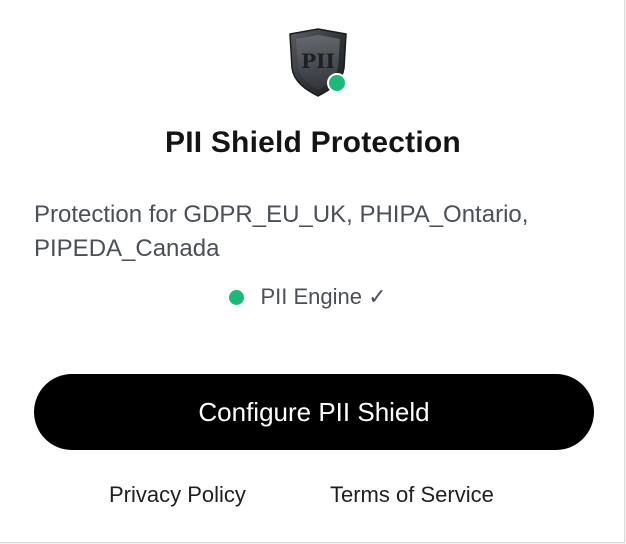  What do you see at coordinates (318, 61) in the screenshot?
I see `shield-logo-text: PII` at bounding box center [318, 61].